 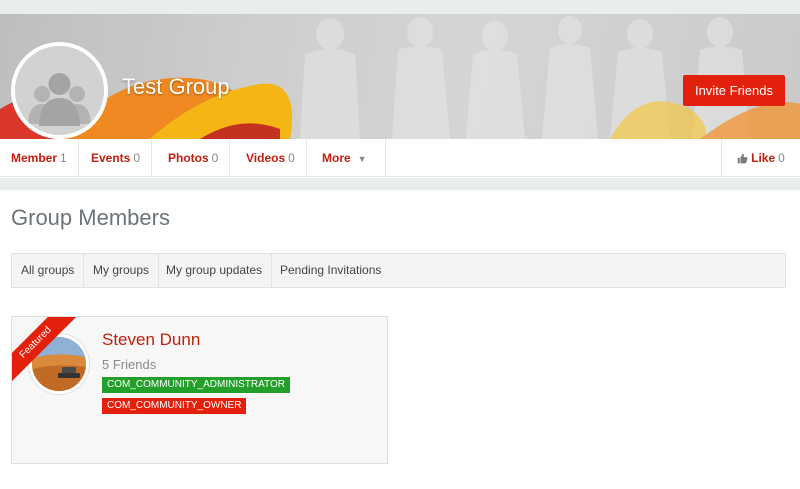 I want to click on nav-member-label: Member, so click(x=34, y=158).